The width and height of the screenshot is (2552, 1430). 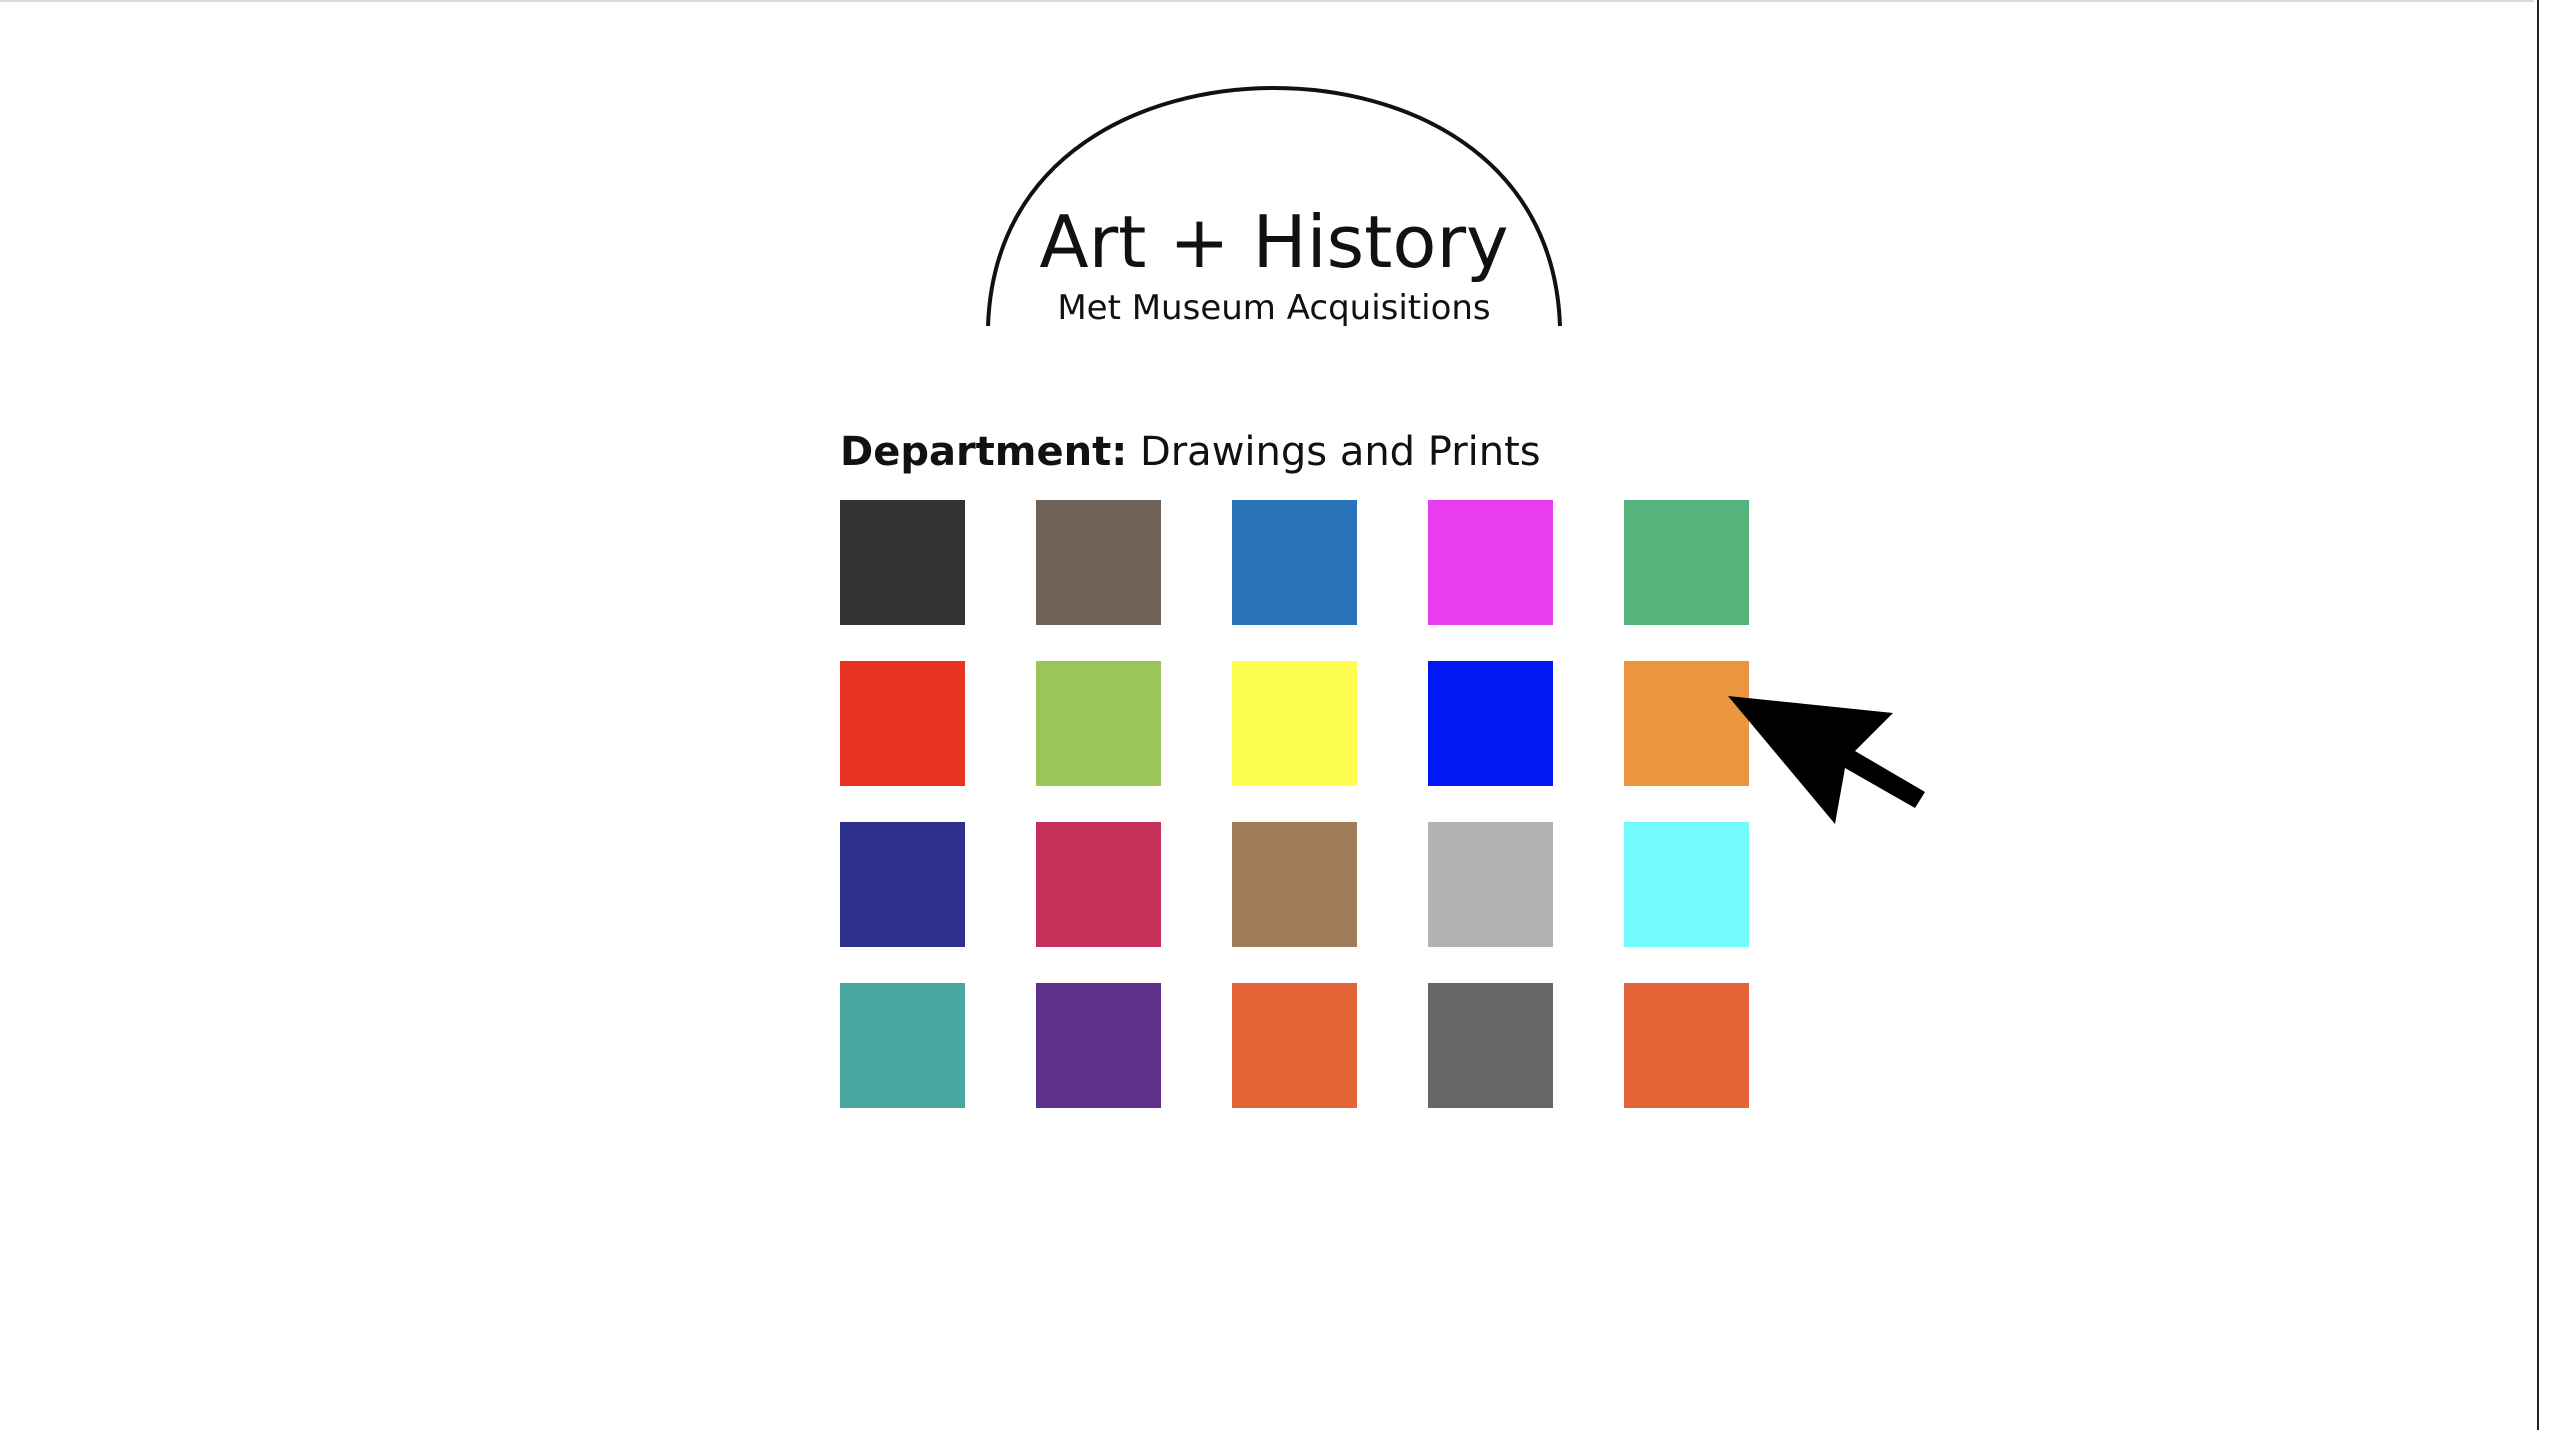 I want to click on department-value: Drawings and Prints, so click(x=1340, y=452).